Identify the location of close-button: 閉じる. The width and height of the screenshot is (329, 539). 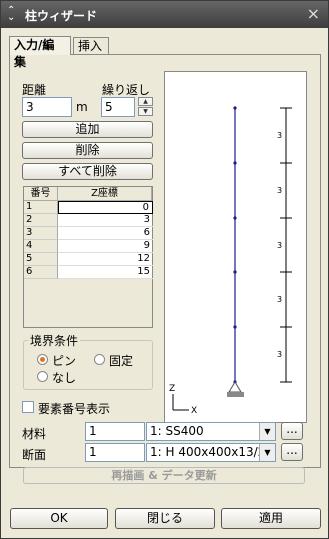
(165, 518).